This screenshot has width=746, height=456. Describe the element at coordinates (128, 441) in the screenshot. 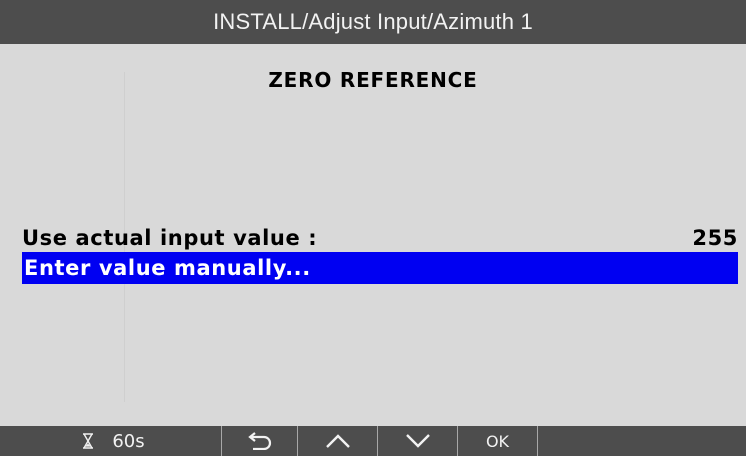

I see `timeout-label: 60s` at that location.